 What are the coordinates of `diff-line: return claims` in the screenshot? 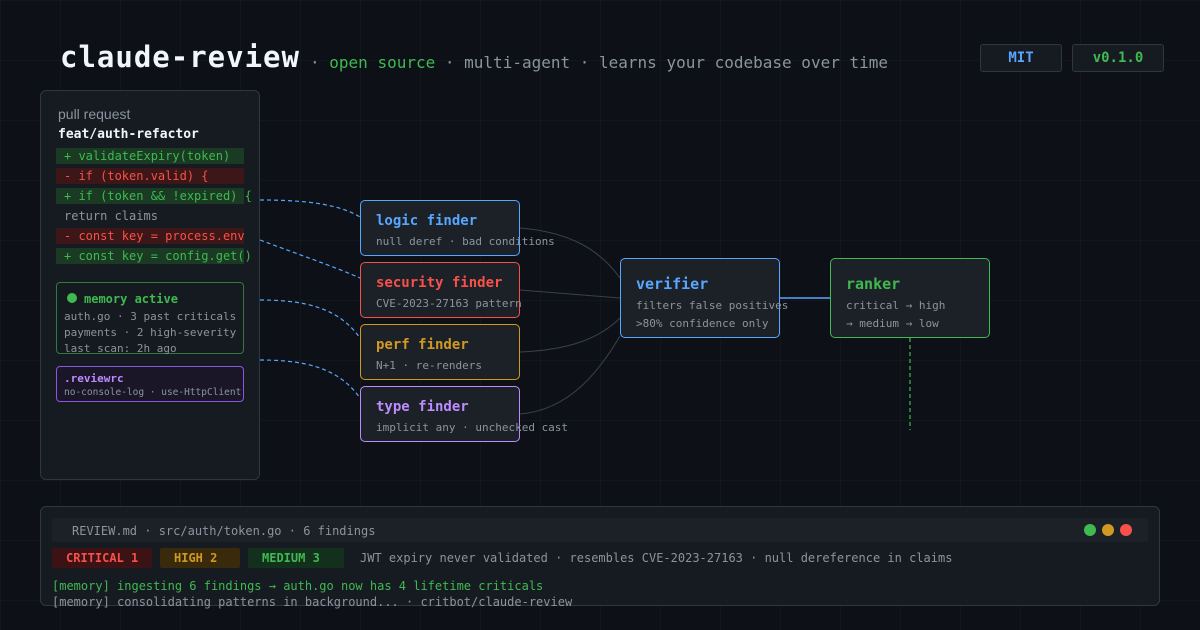 It's located at (111, 216).